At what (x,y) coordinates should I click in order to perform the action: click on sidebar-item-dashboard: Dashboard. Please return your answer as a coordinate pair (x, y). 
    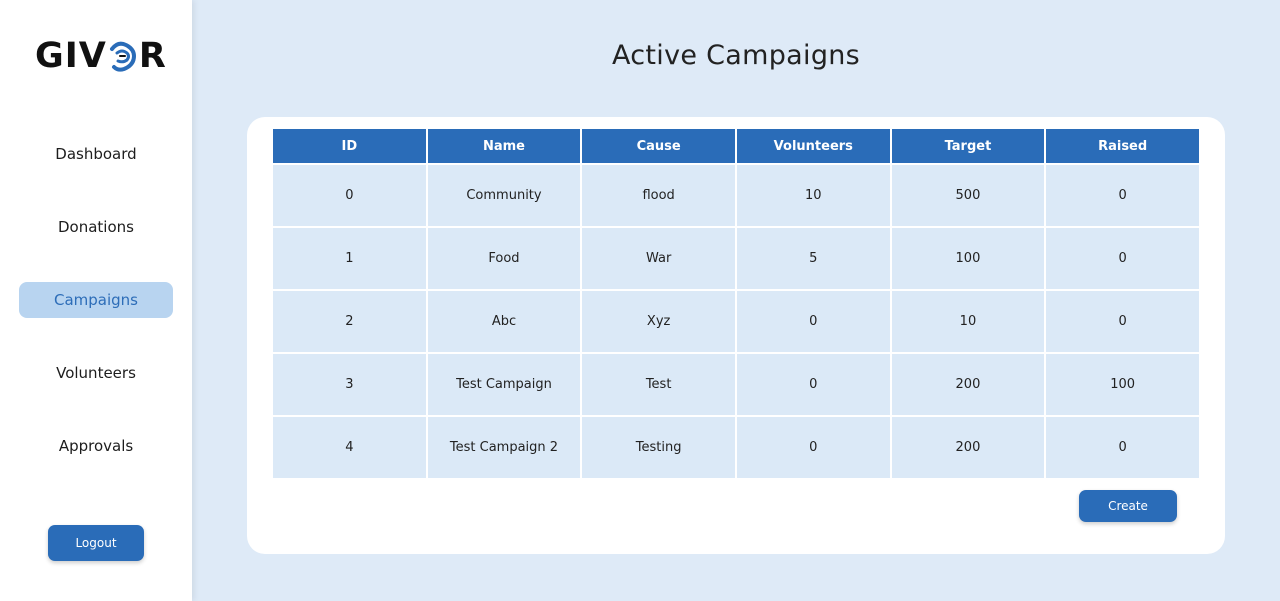
    Looking at the image, I should click on (96, 154).